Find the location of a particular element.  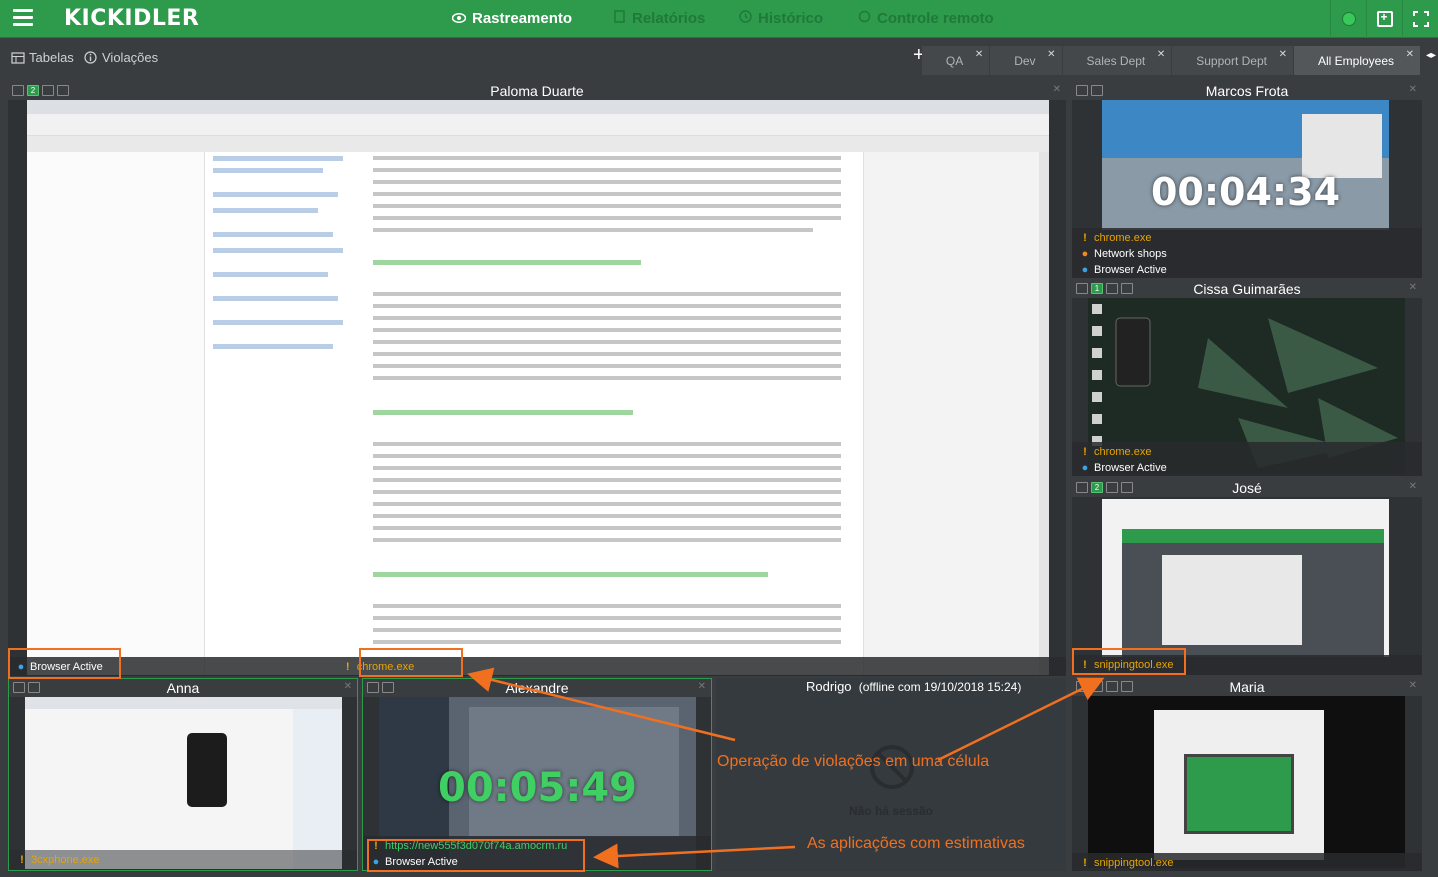

annotation-violations: Operação de violações em uma célula is located at coordinates (853, 761).